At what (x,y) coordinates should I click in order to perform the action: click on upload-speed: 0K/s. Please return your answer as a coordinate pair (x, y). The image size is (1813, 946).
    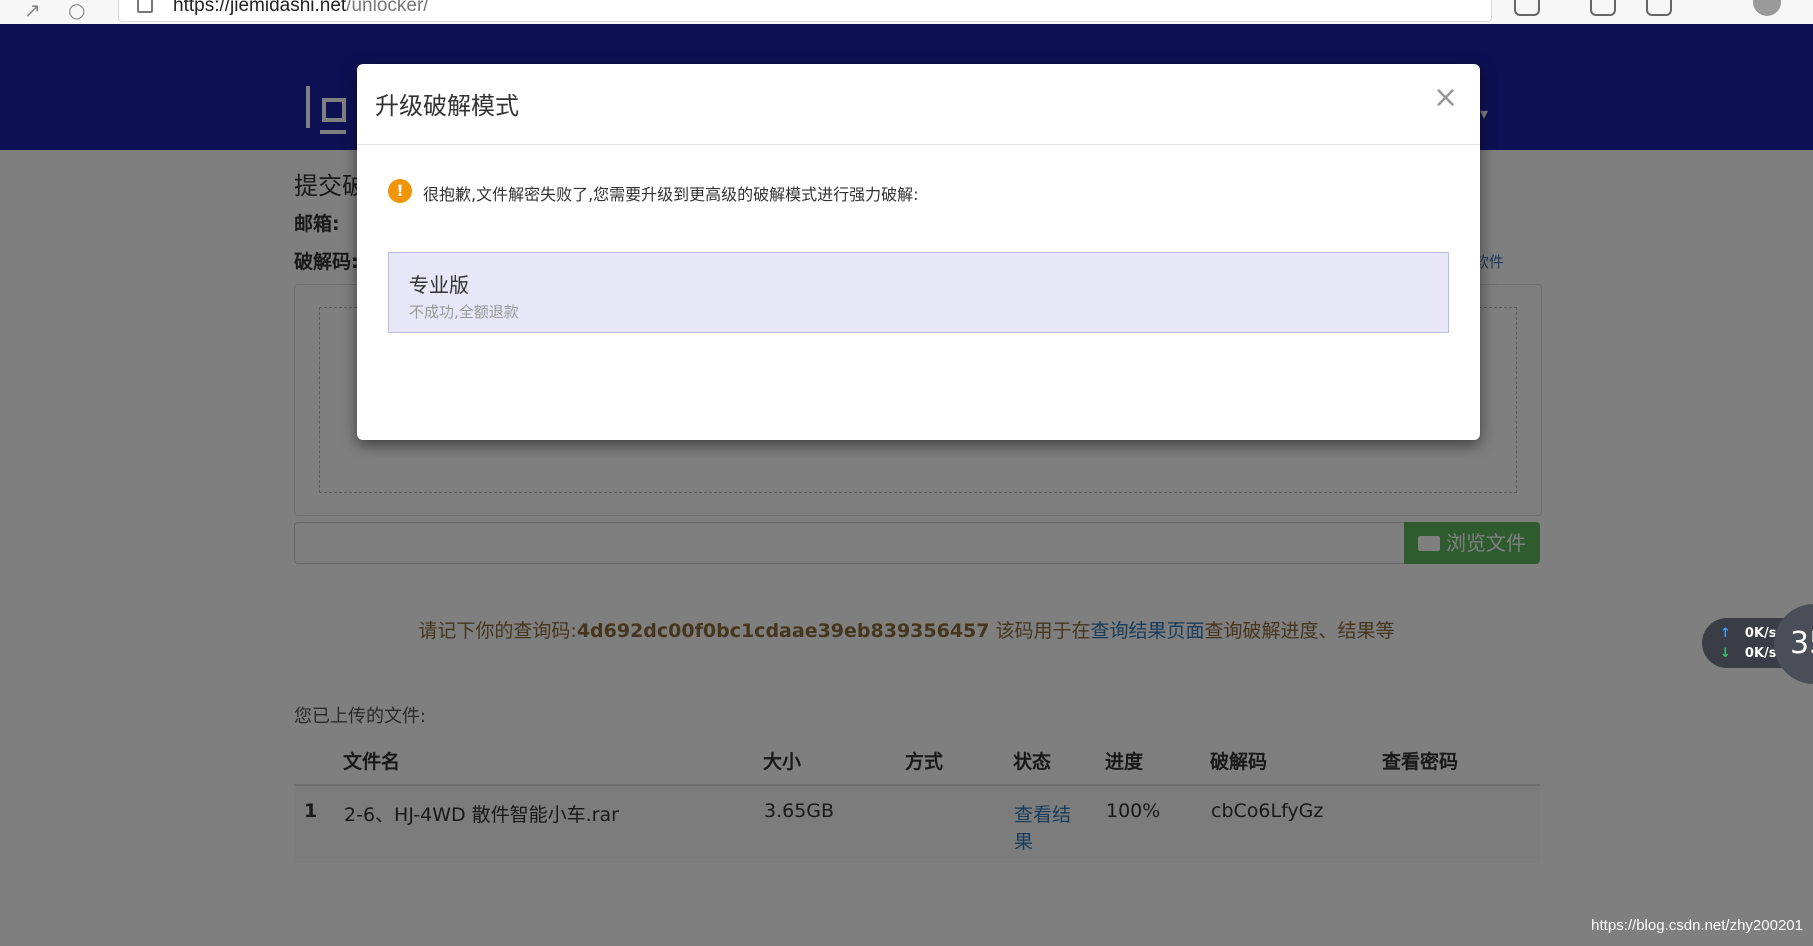
    Looking at the image, I should click on (1760, 633).